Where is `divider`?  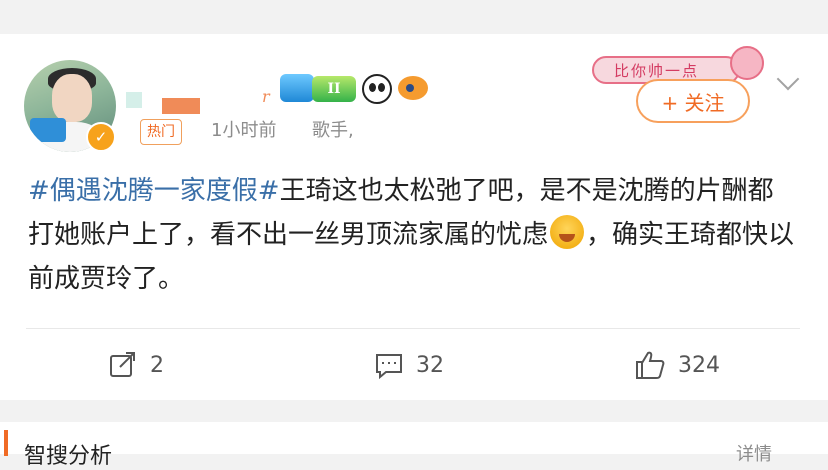 divider is located at coordinates (413, 328).